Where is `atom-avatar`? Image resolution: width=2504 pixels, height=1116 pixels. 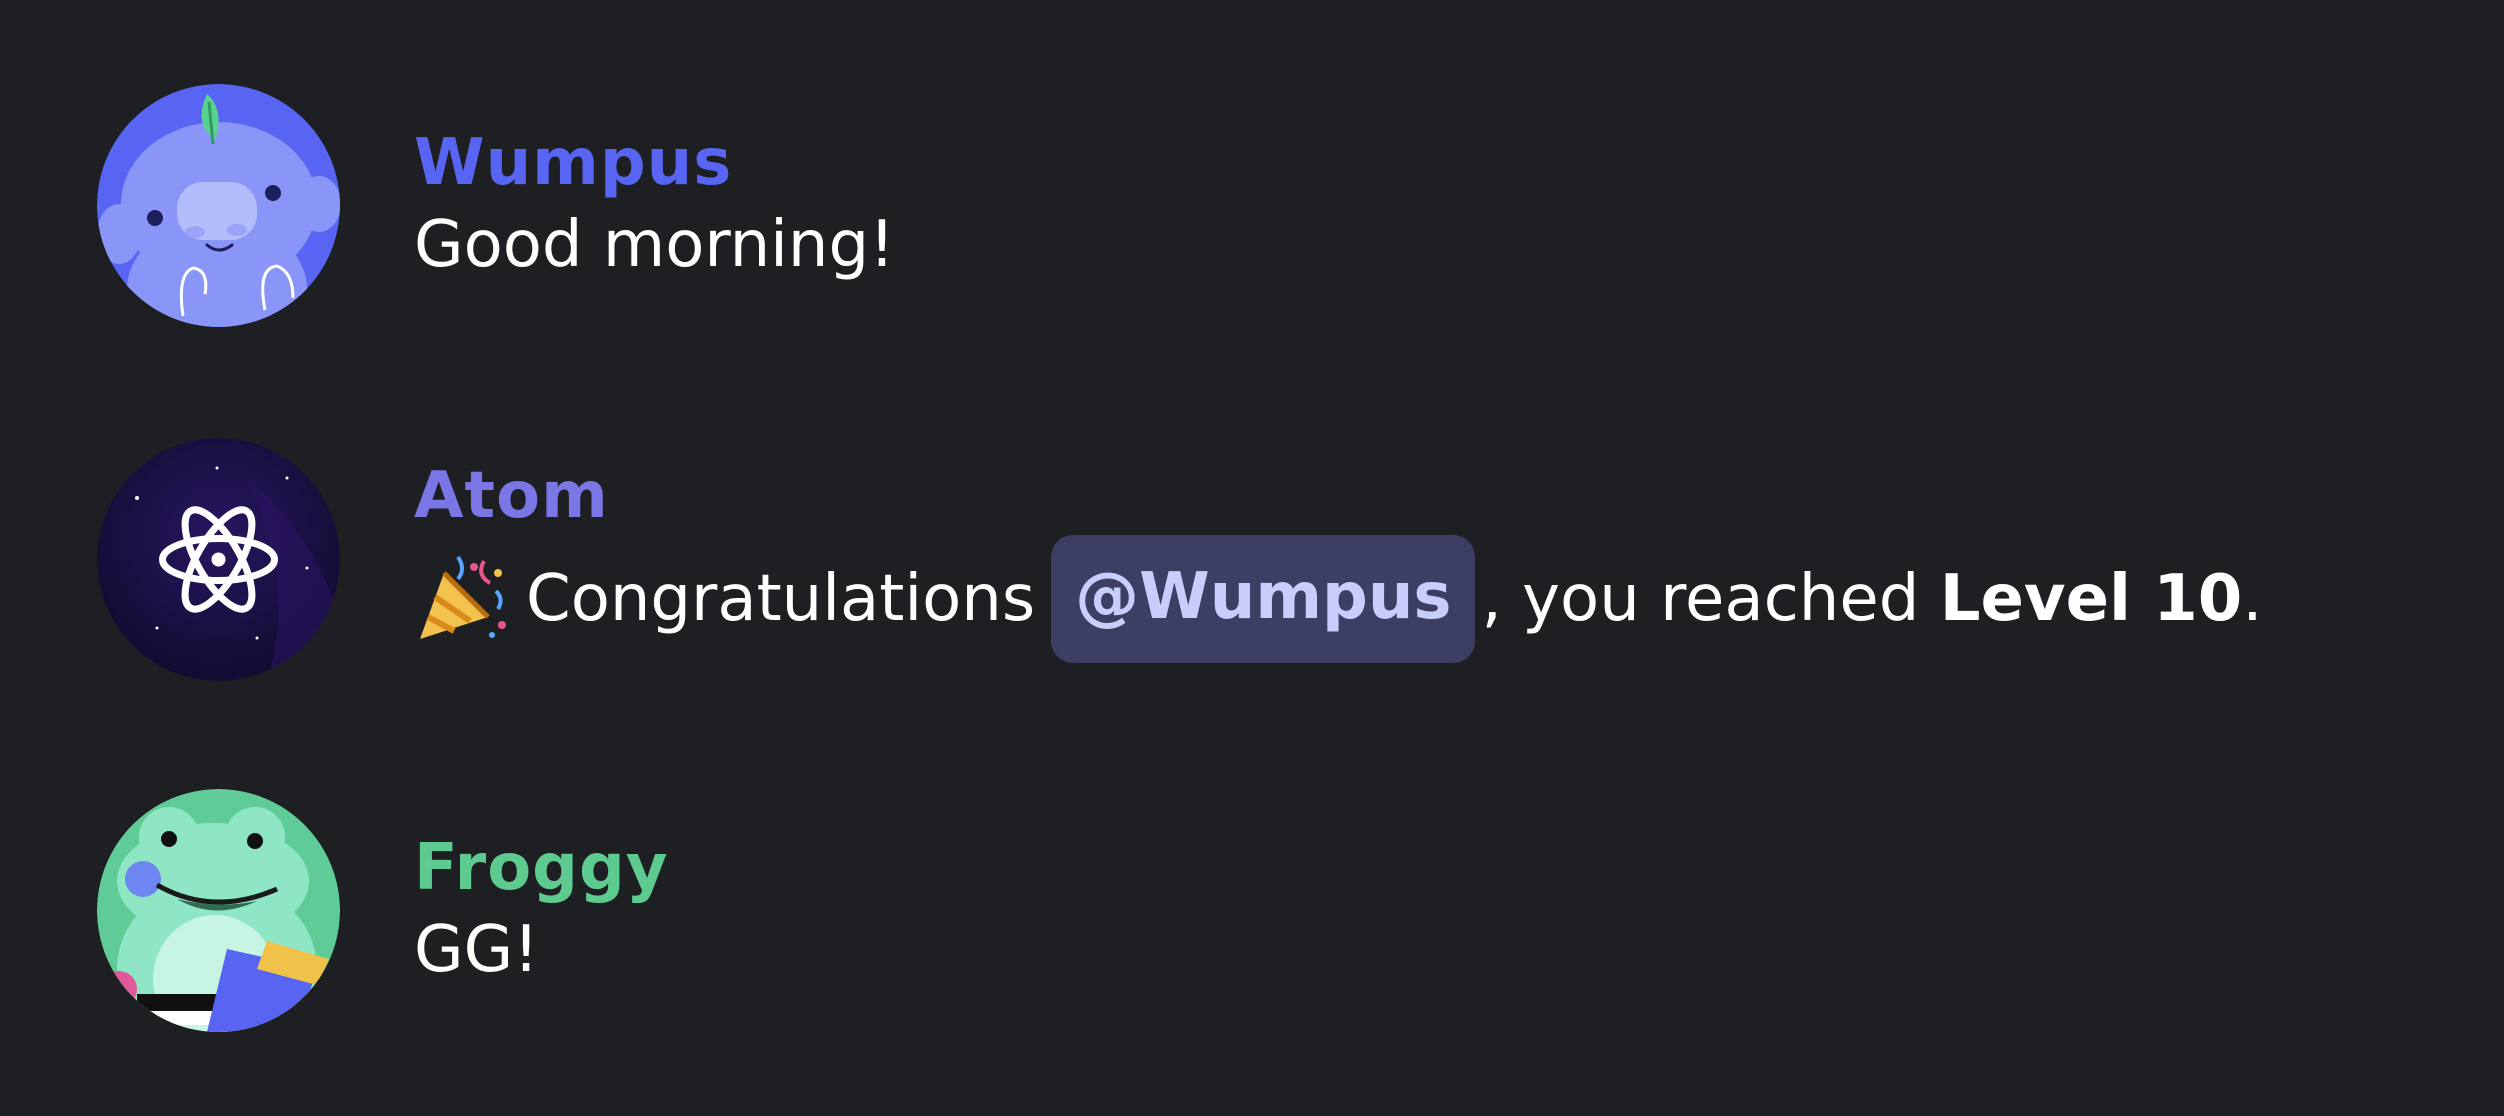
atom-avatar is located at coordinates (218, 559).